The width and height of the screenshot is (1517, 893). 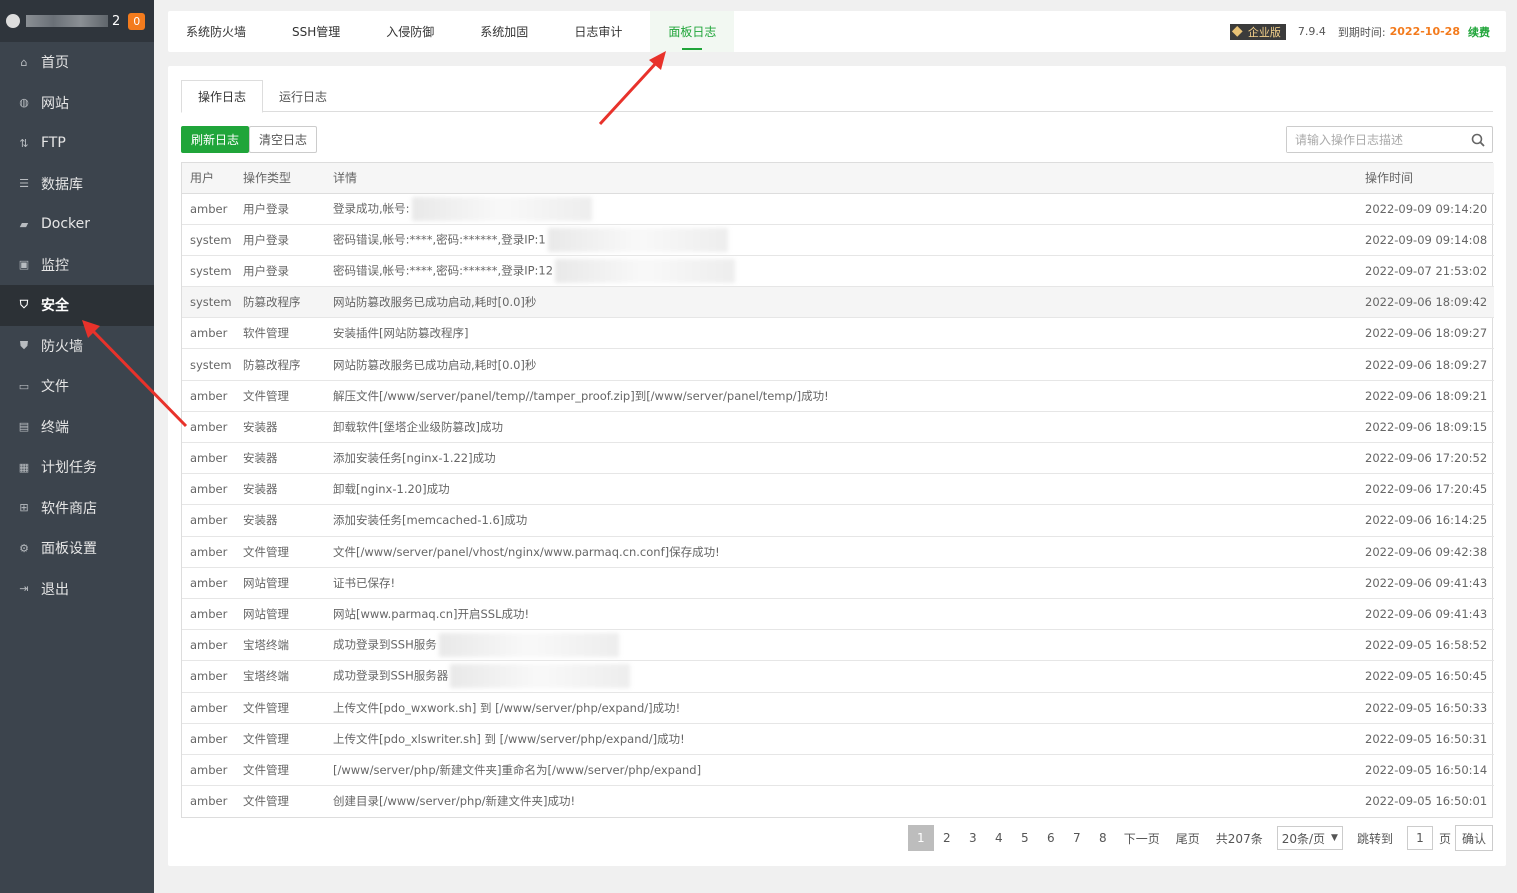 What do you see at coordinates (137, 21) in the screenshot?
I see `notification-badge: 0` at bounding box center [137, 21].